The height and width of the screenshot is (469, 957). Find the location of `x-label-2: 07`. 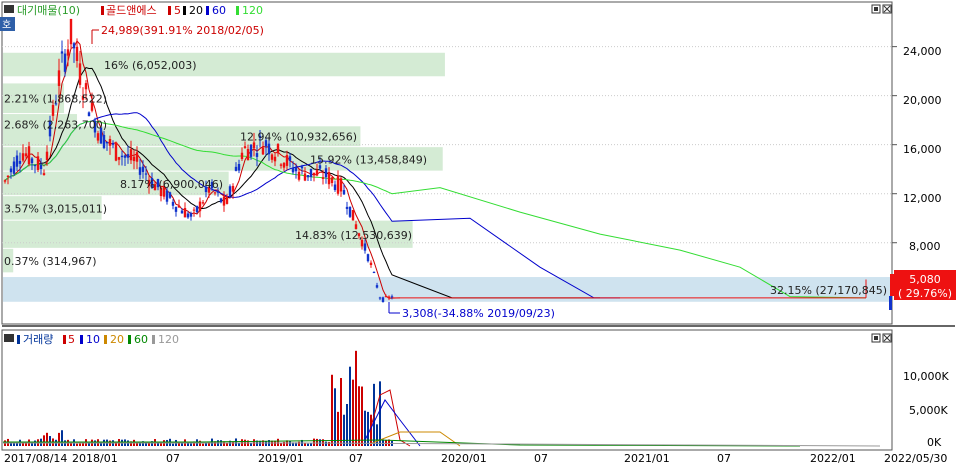

x-label-2: 07 is located at coordinates (173, 458).